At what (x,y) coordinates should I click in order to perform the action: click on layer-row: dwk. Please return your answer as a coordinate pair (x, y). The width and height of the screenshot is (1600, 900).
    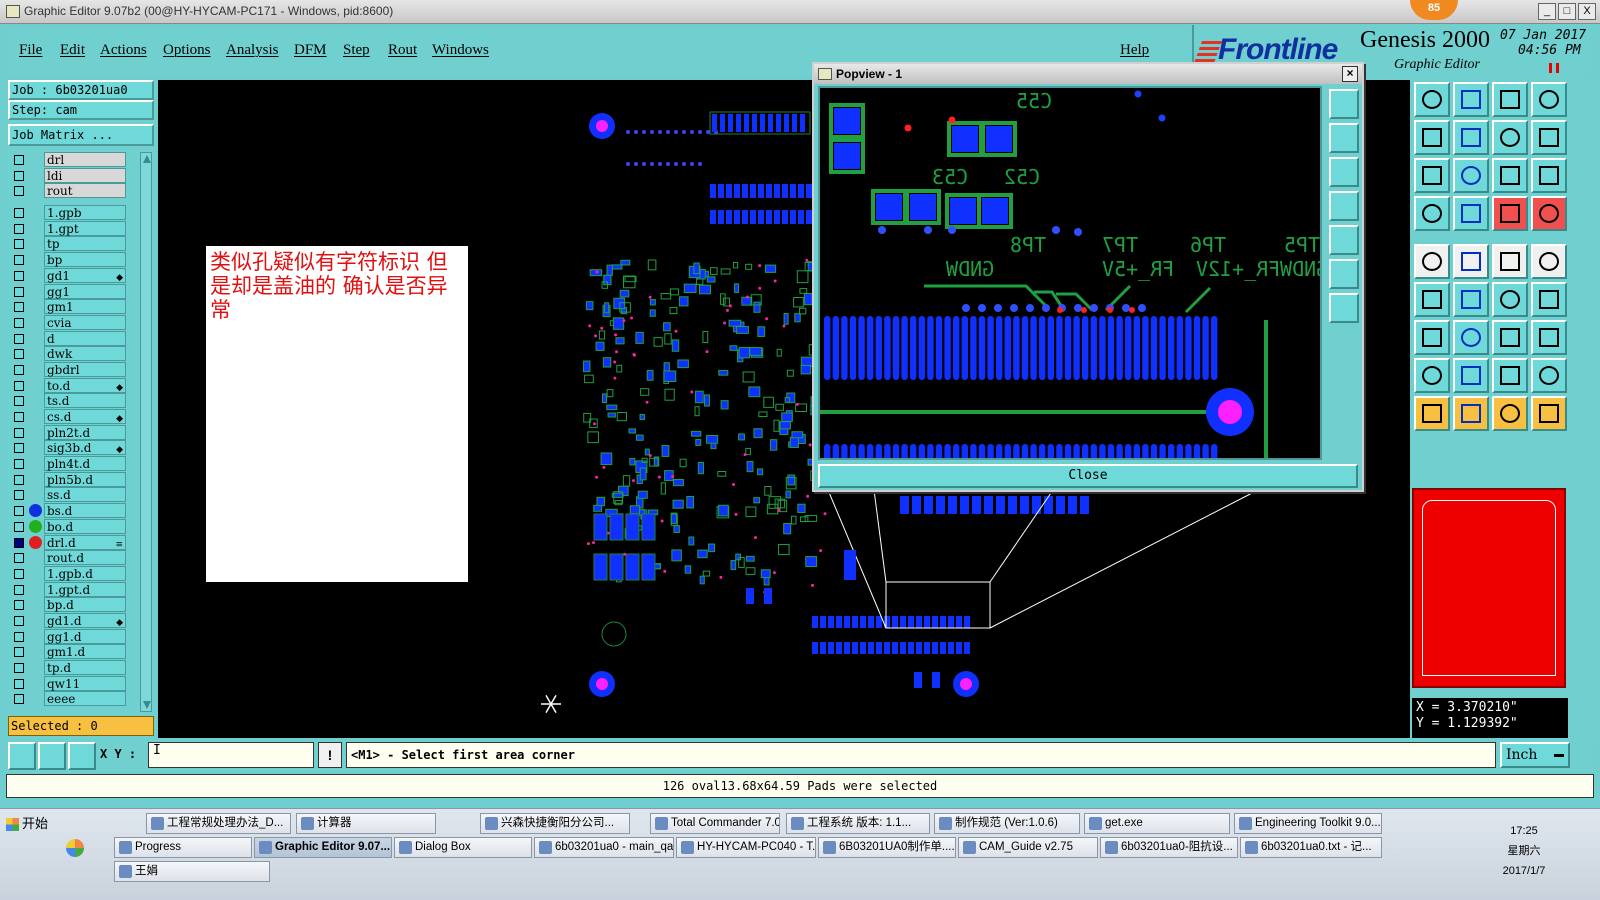
    Looking at the image, I should click on (68, 354).